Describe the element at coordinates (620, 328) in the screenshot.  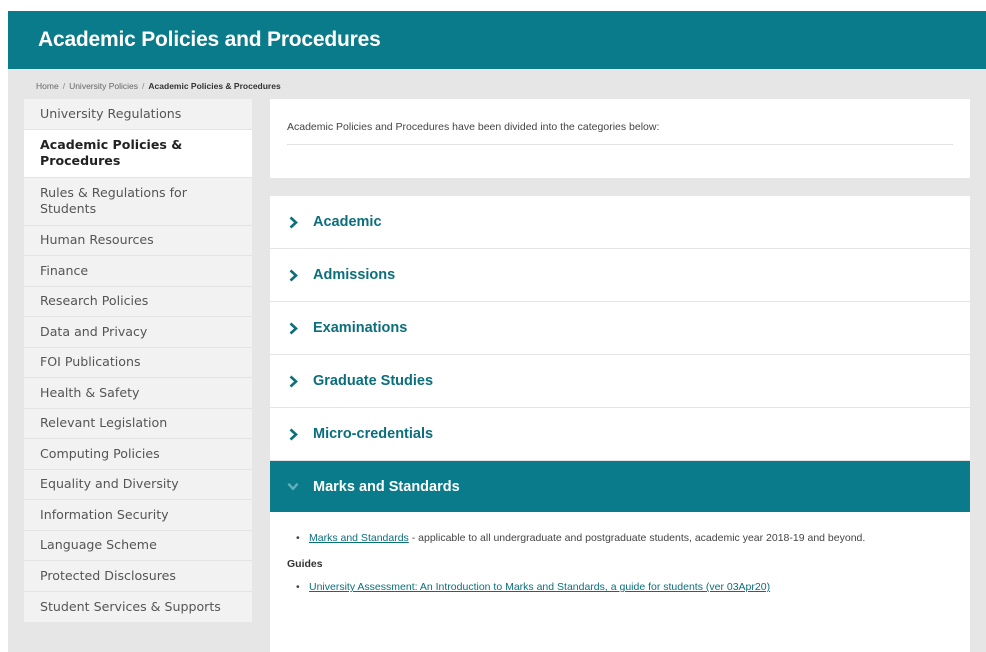
I see `accordion-item-examinations: Examinations` at that location.